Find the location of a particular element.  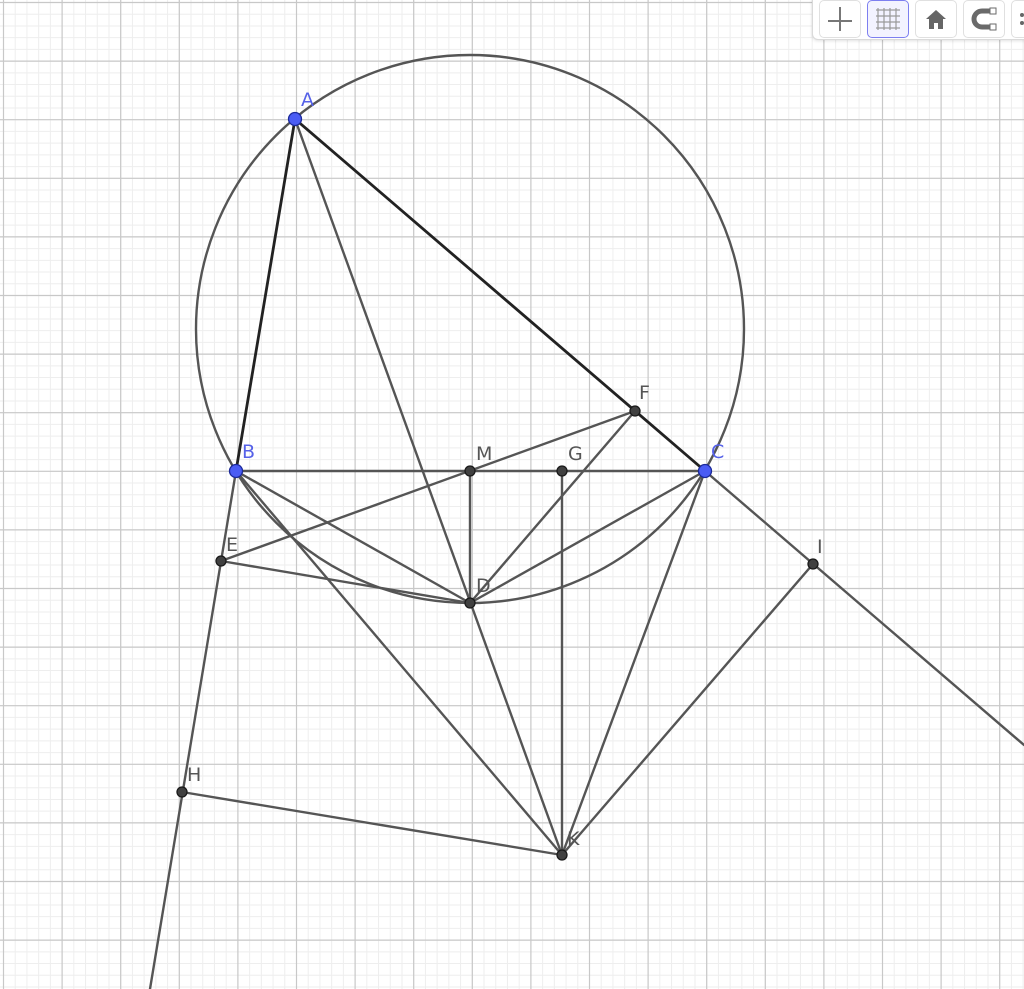

point-g is located at coordinates (562, 471).